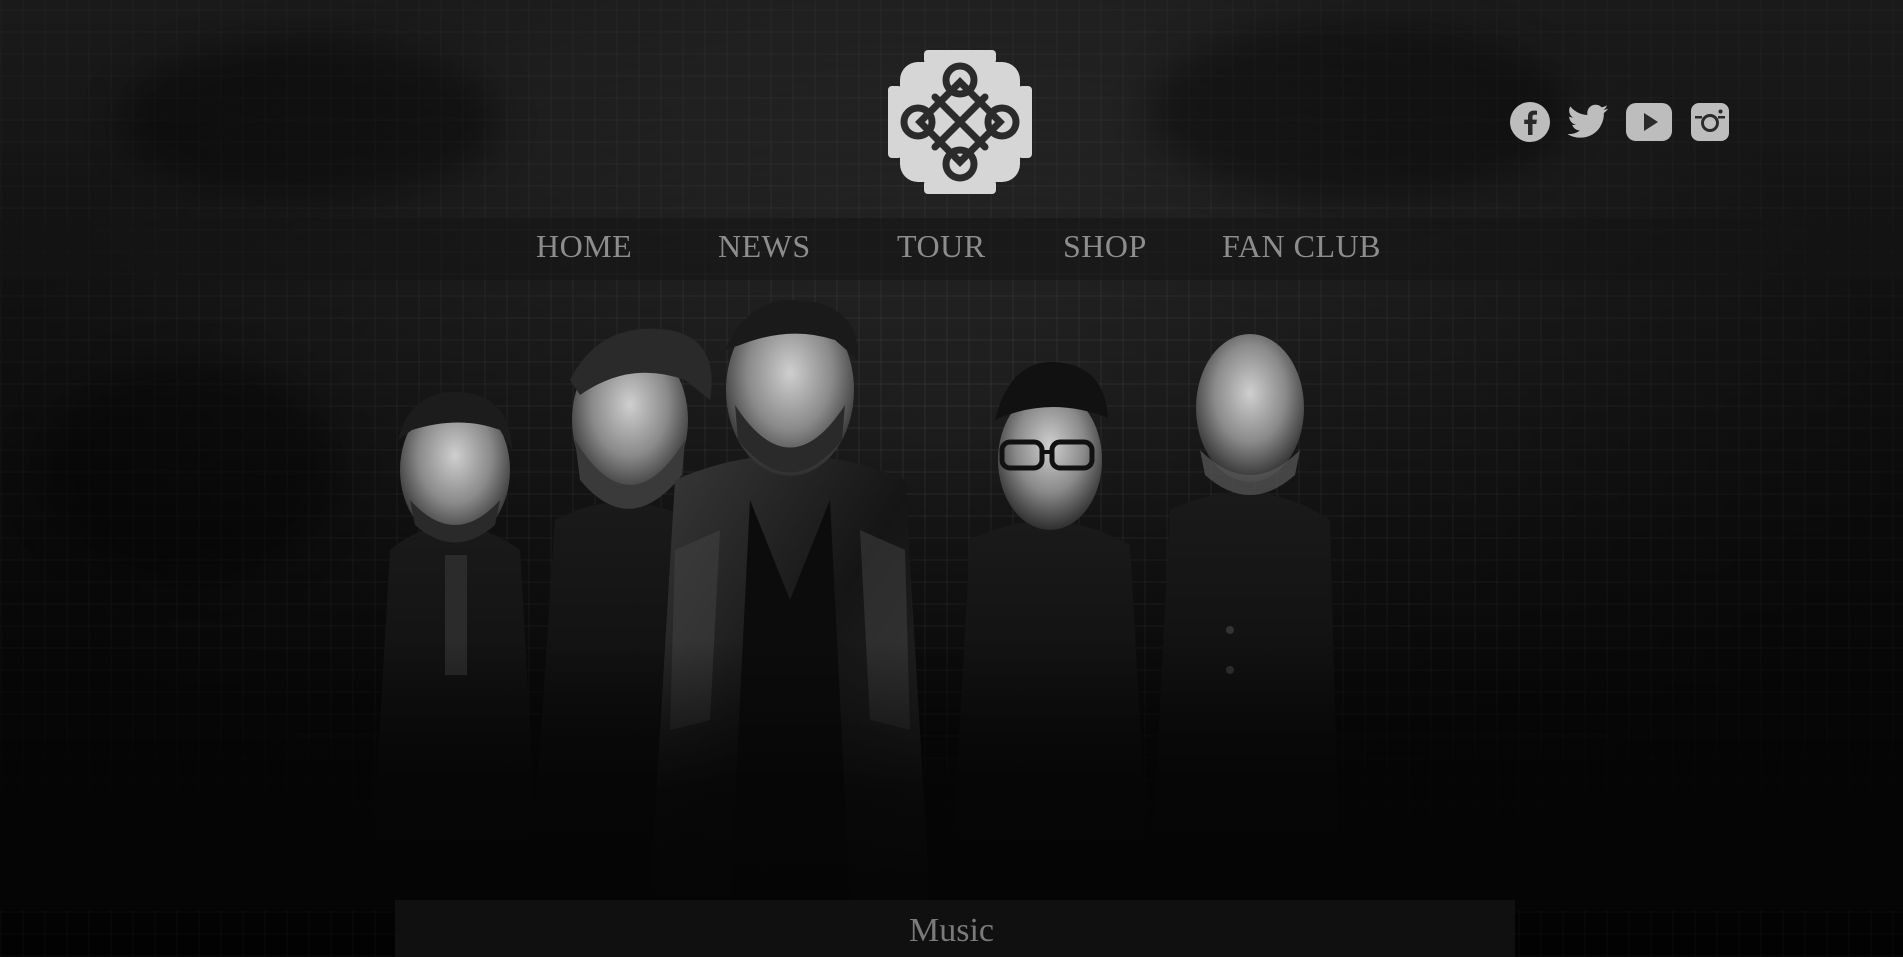 Image resolution: width=1903 pixels, height=957 pixels. I want to click on instagram-icon, so click(1710, 122).